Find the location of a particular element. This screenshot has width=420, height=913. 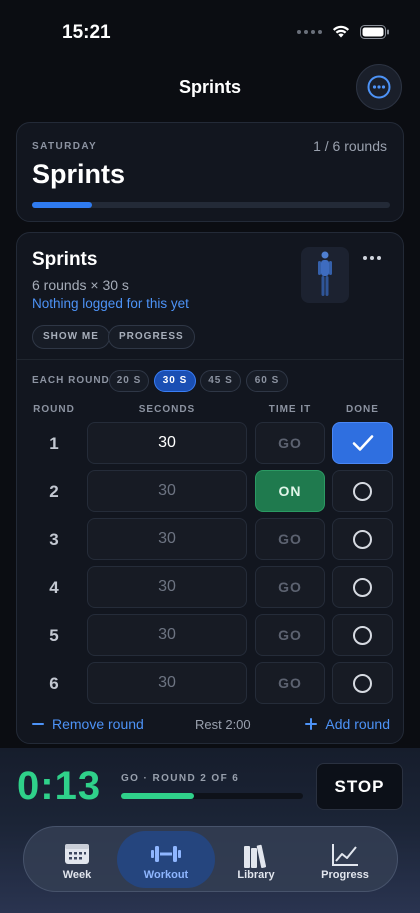

workout-day: SATURDAY is located at coordinates (65, 146).